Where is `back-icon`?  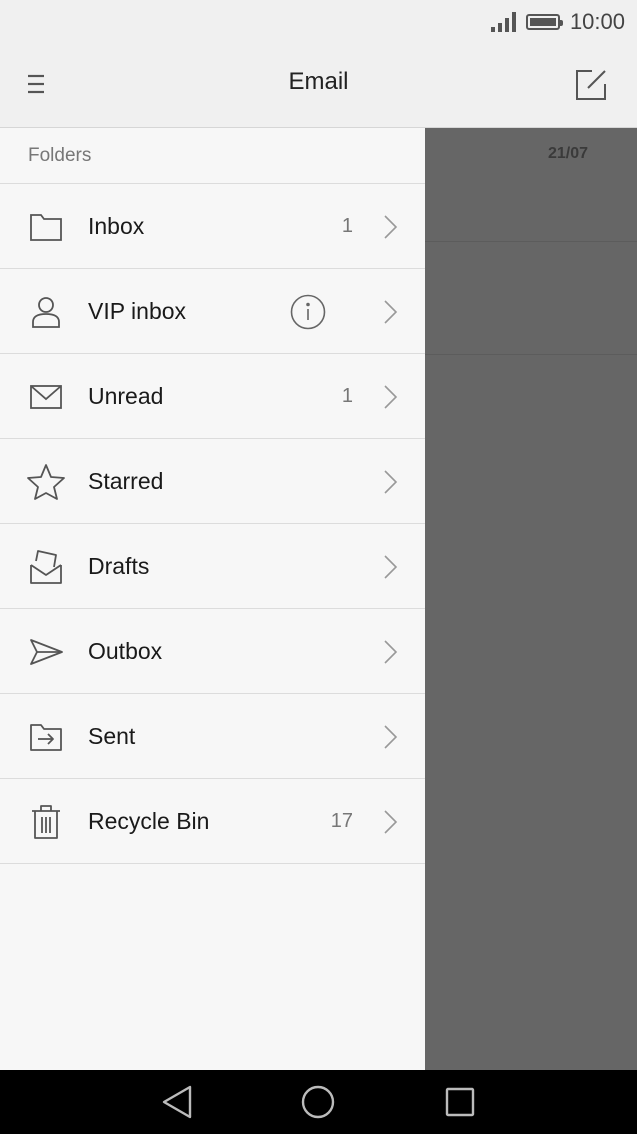
back-icon is located at coordinates (178, 1102).